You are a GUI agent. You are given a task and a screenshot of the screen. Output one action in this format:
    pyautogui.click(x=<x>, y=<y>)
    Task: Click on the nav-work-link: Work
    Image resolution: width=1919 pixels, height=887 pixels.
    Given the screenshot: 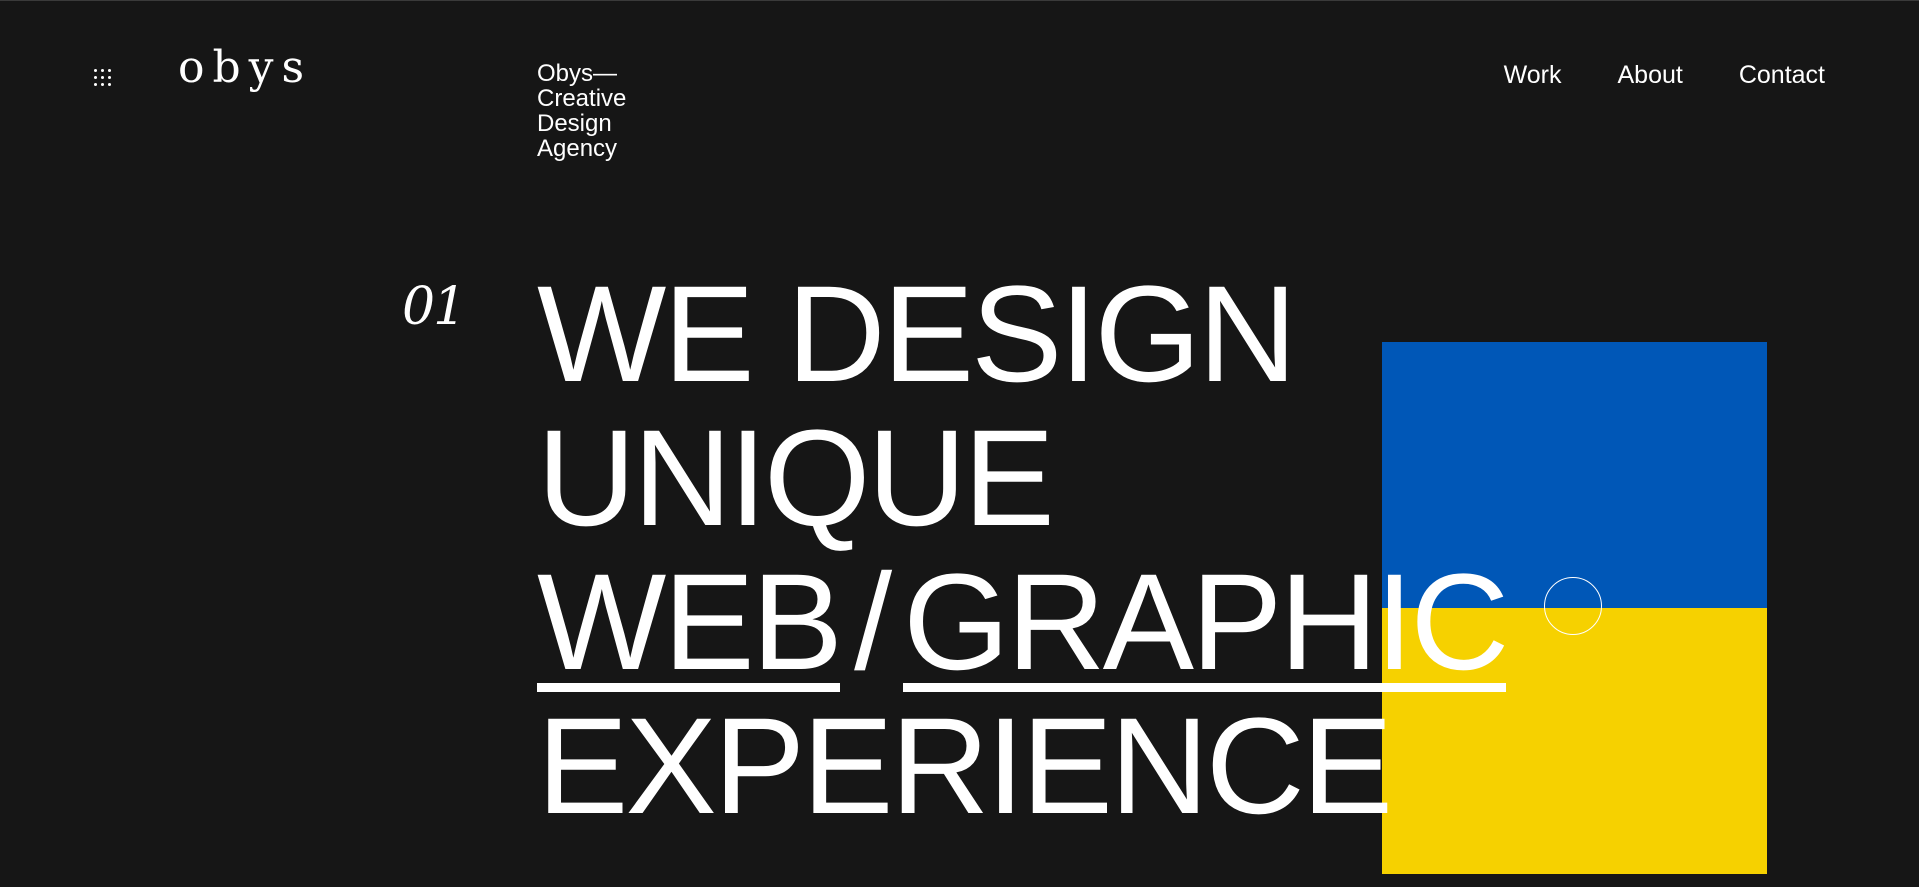 What is the action you would take?
    pyautogui.click(x=1533, y=75)
    